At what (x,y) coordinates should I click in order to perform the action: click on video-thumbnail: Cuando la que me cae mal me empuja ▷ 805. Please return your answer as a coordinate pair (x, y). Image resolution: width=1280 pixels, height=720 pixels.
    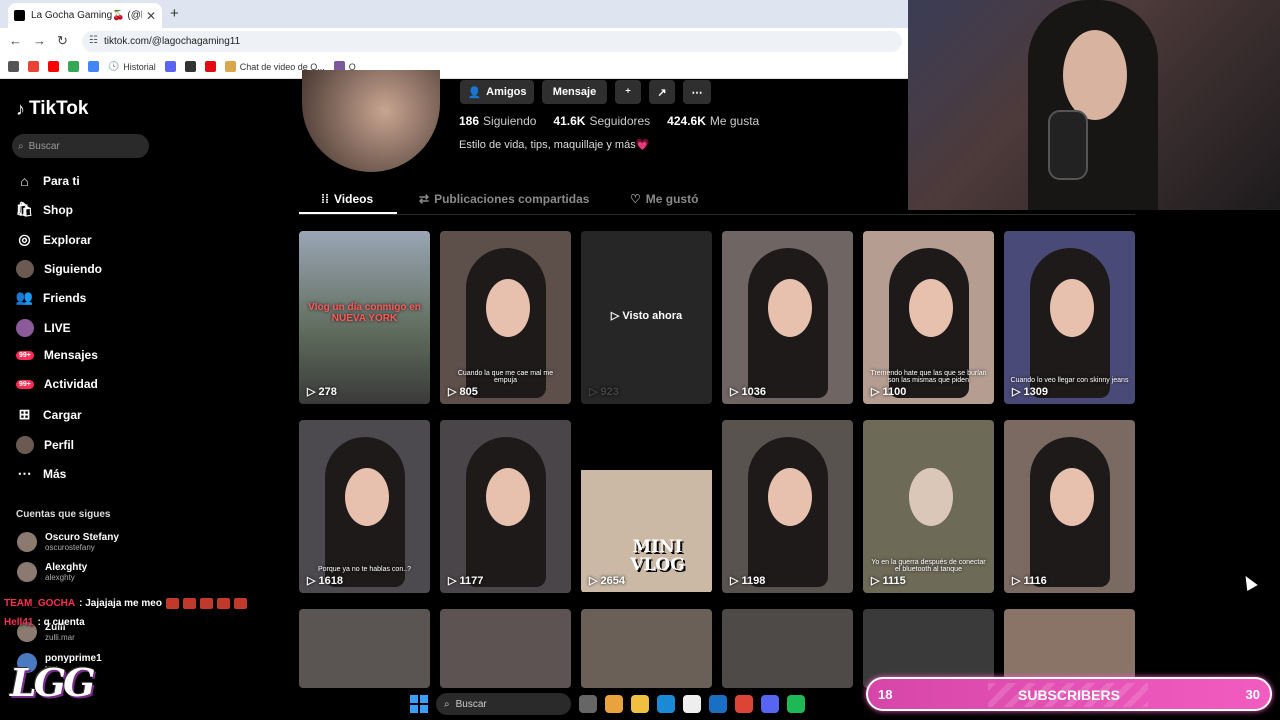
    Looking at the image, I should click on (505, 317).